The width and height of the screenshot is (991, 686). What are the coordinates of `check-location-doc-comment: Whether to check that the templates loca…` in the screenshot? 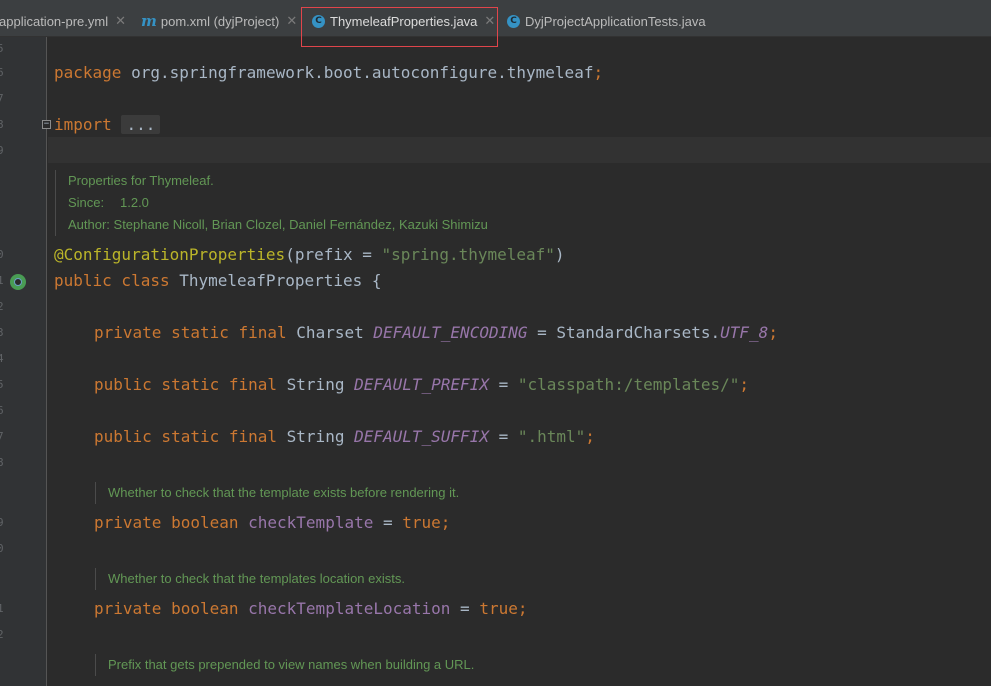 It's located at (351, 579).